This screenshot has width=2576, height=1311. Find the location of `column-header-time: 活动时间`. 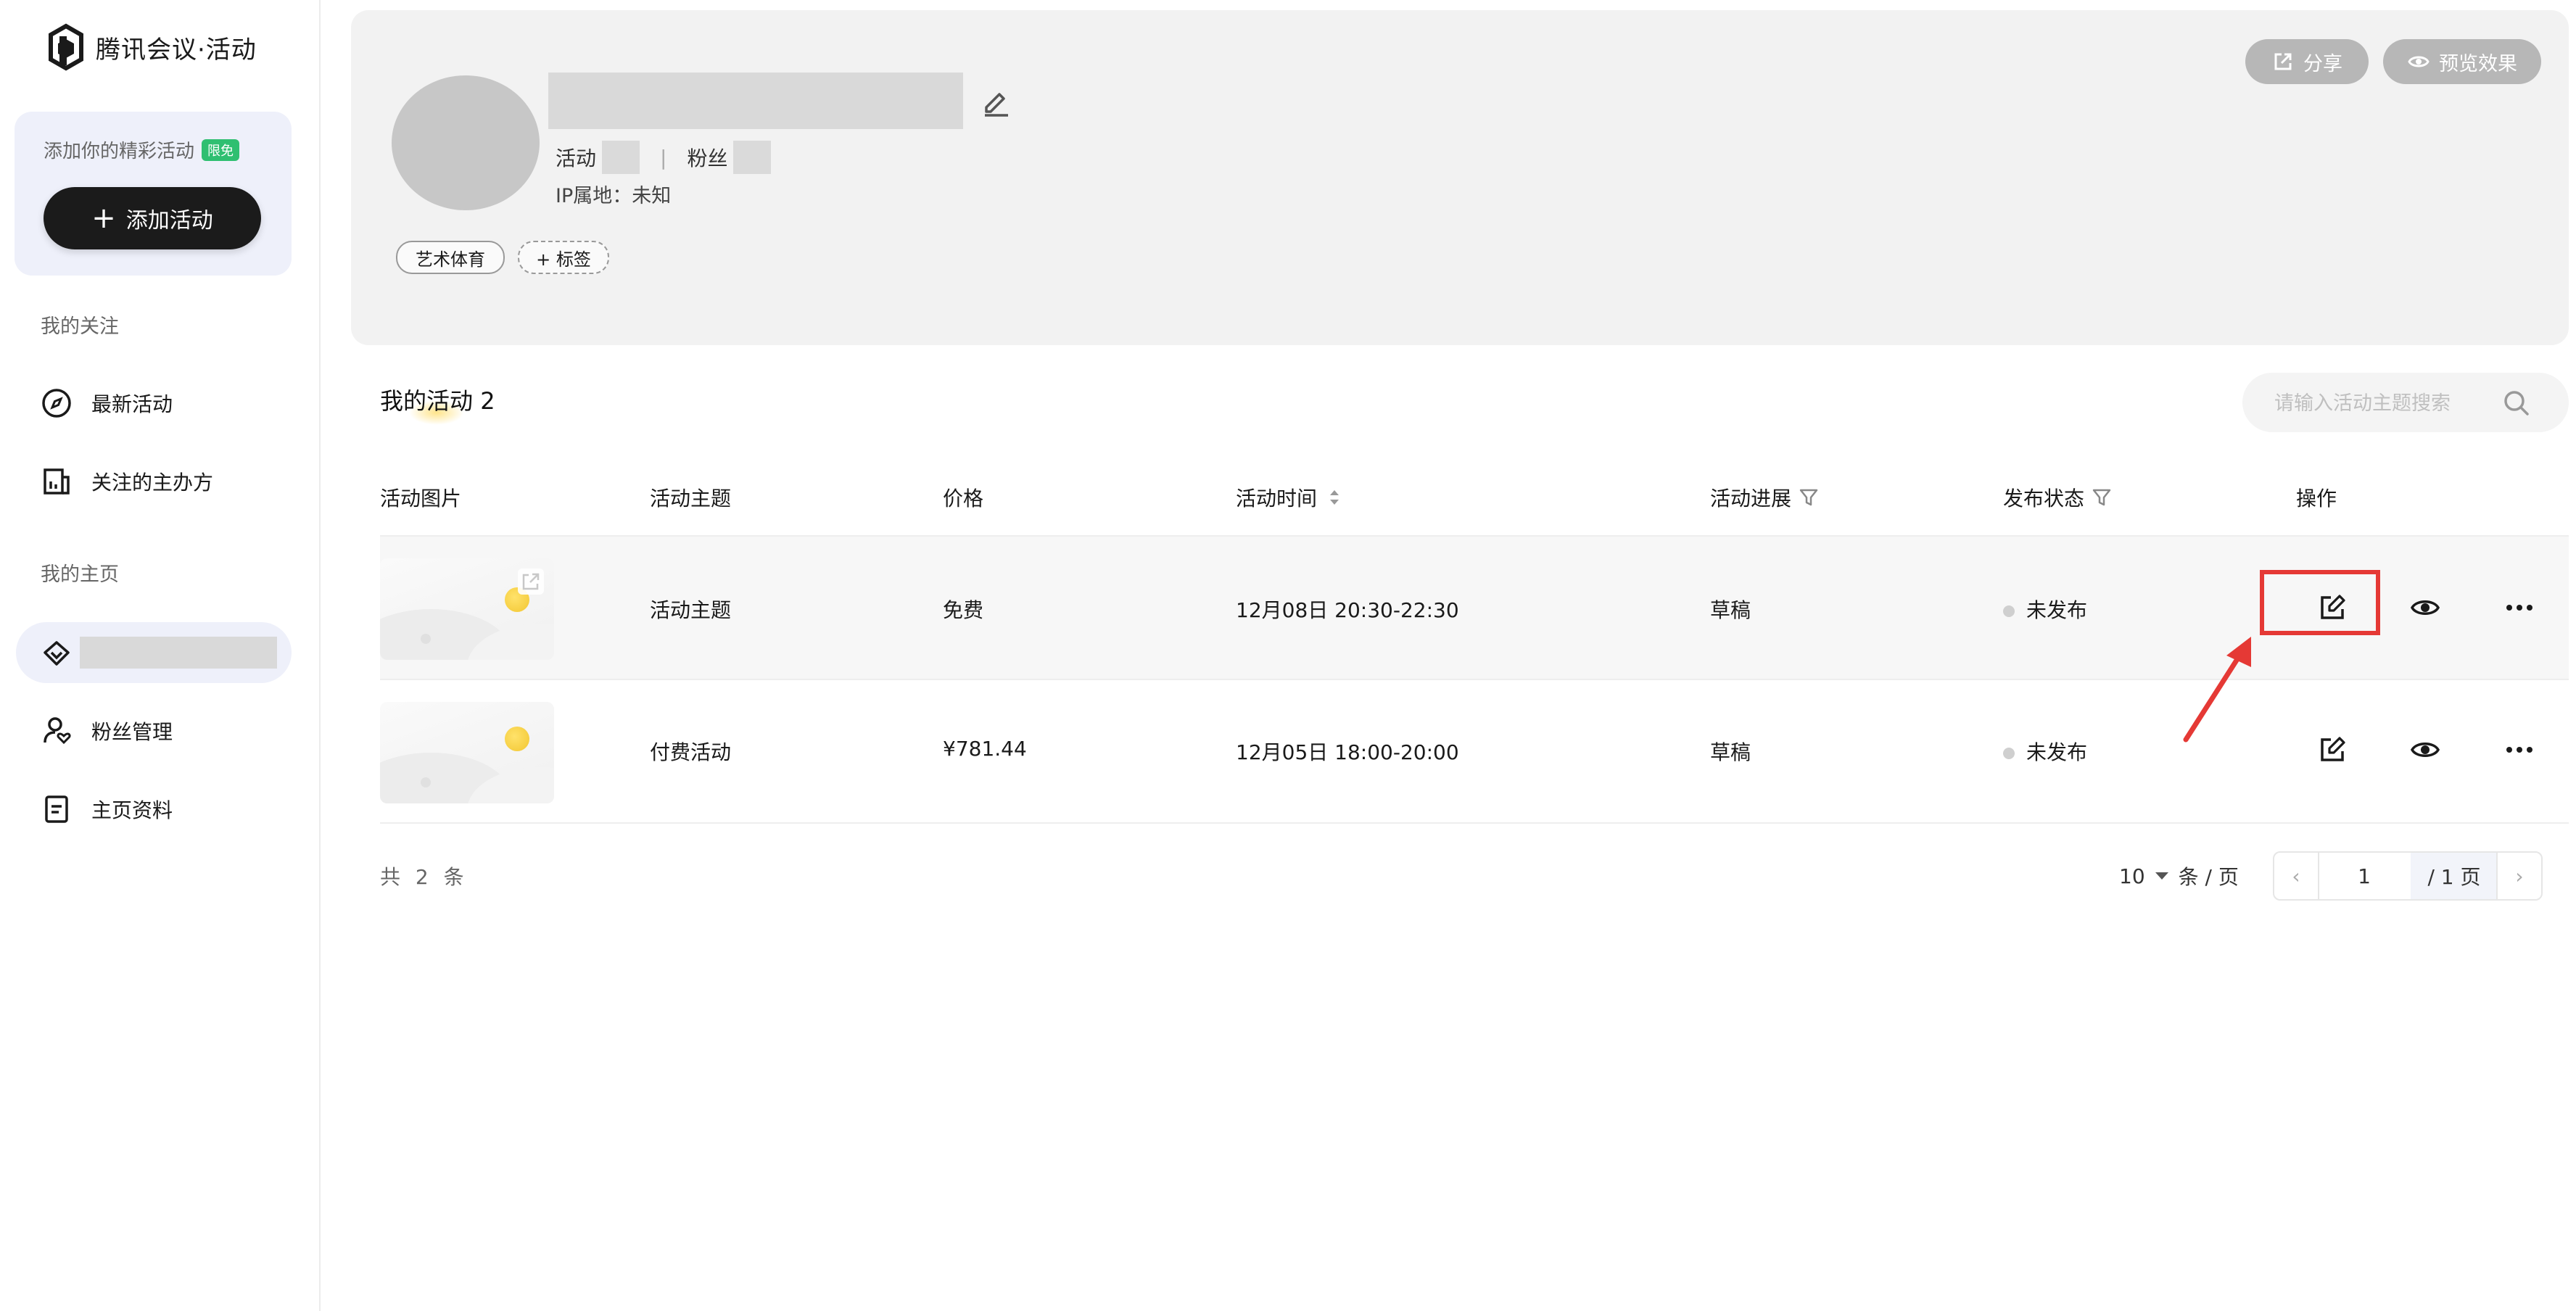

column-header-time: 活动时间 is located at coordinates (1290, 497).